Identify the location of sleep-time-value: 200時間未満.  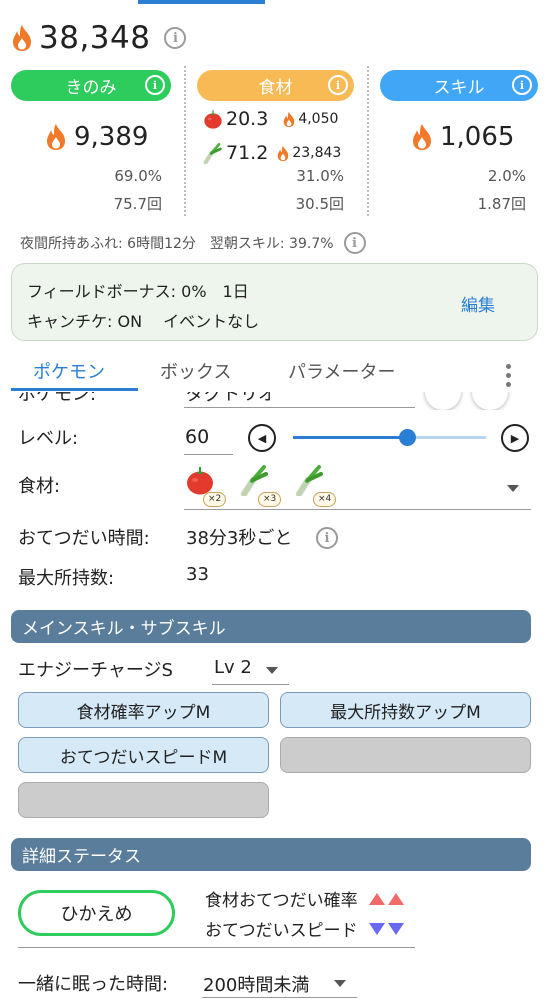
(256, 985).